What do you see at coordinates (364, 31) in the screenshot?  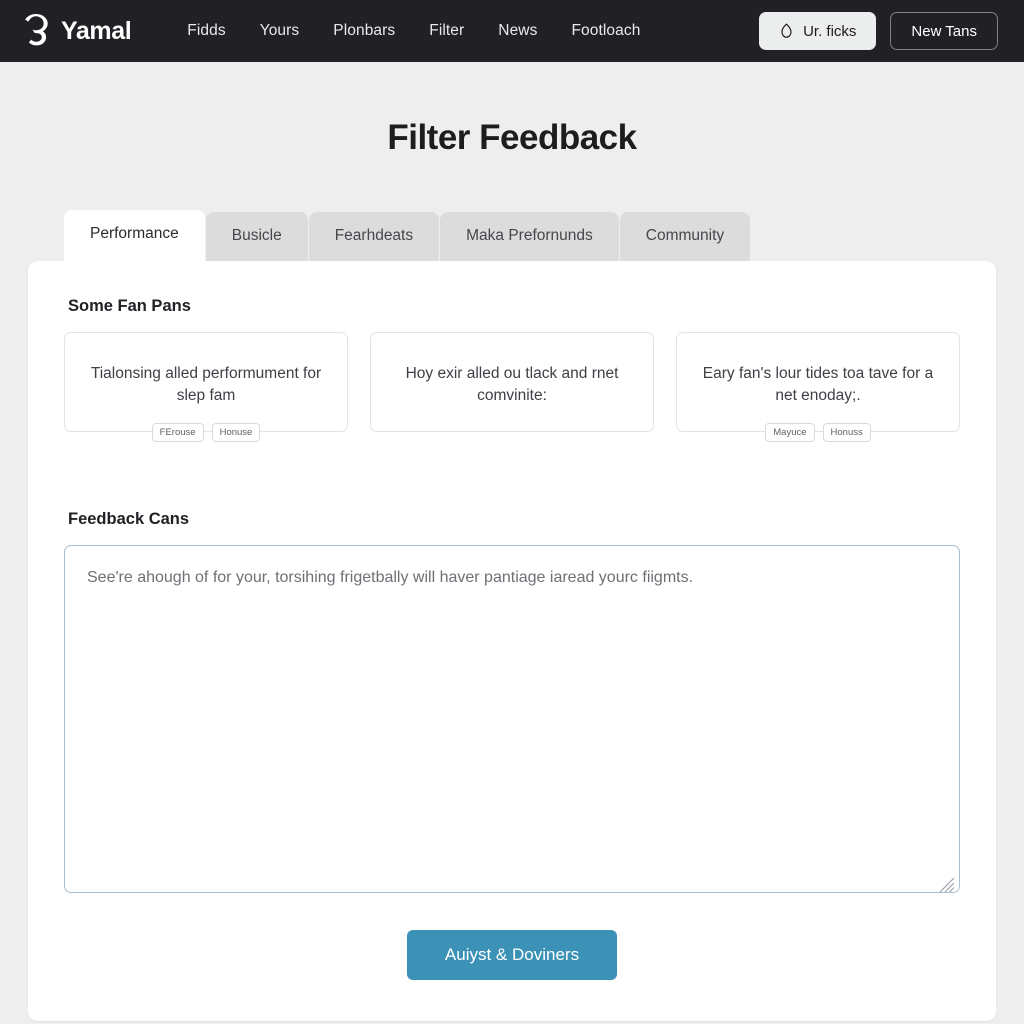 I see `nav-item-plonbars: Plonbars` at bounding box center [364, 31].